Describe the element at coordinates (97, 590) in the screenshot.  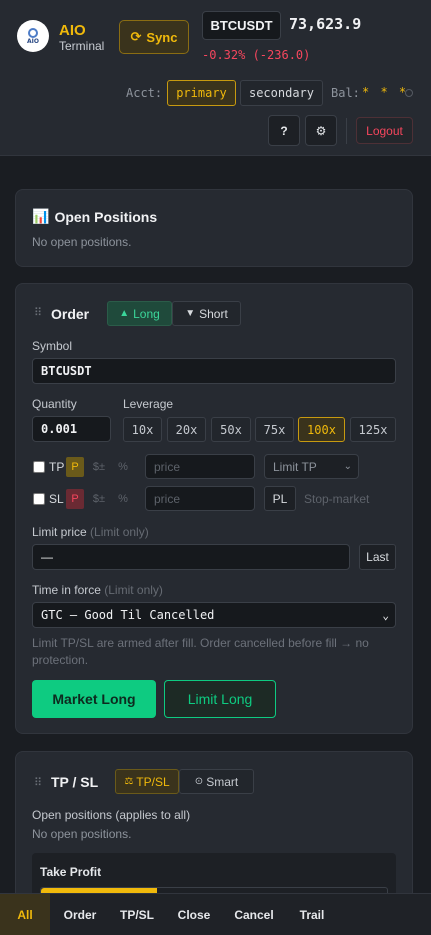
I see `tif-label: Time in force (Limit only)` at that location.